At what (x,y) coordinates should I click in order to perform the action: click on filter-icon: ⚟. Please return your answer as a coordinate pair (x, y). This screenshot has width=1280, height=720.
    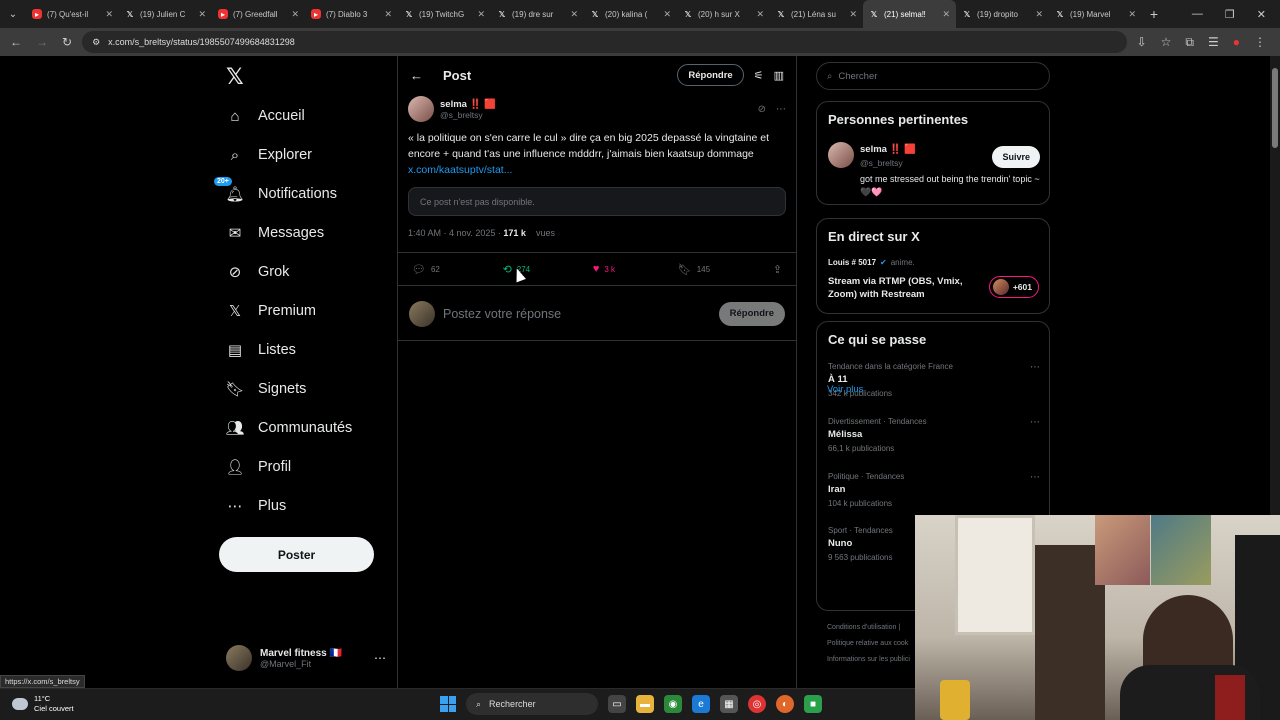
    Looking at the image, I should click on (759, 75).